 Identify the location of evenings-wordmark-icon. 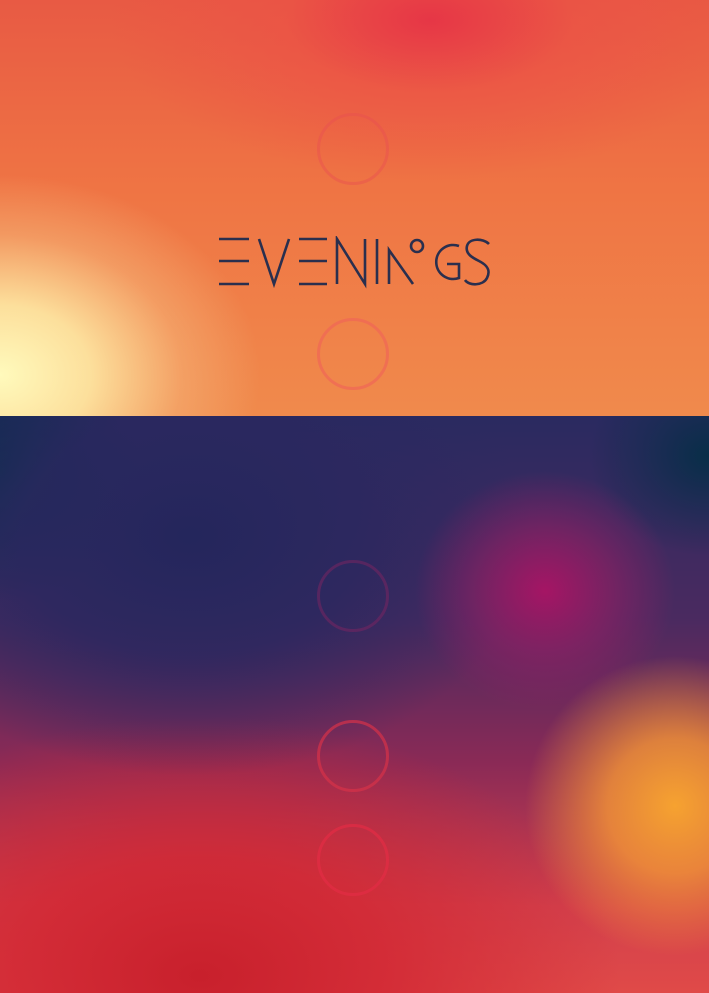
(354, 262).